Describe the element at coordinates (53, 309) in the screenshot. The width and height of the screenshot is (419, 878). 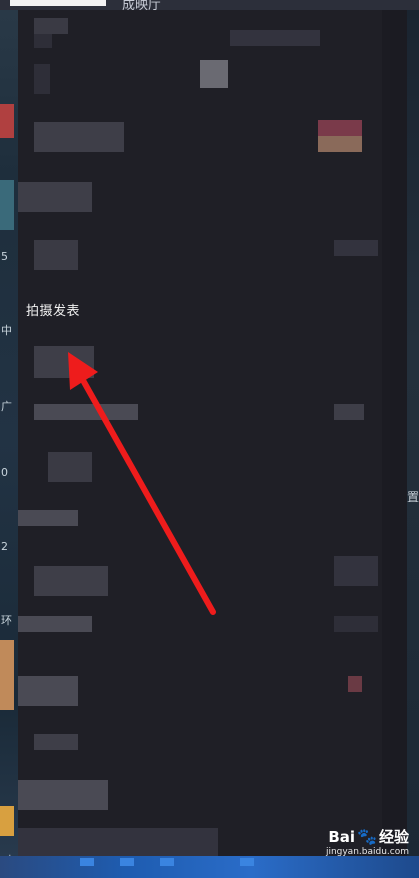
I see `menu-item-shoot-publish: 拍摄发表` at that location.